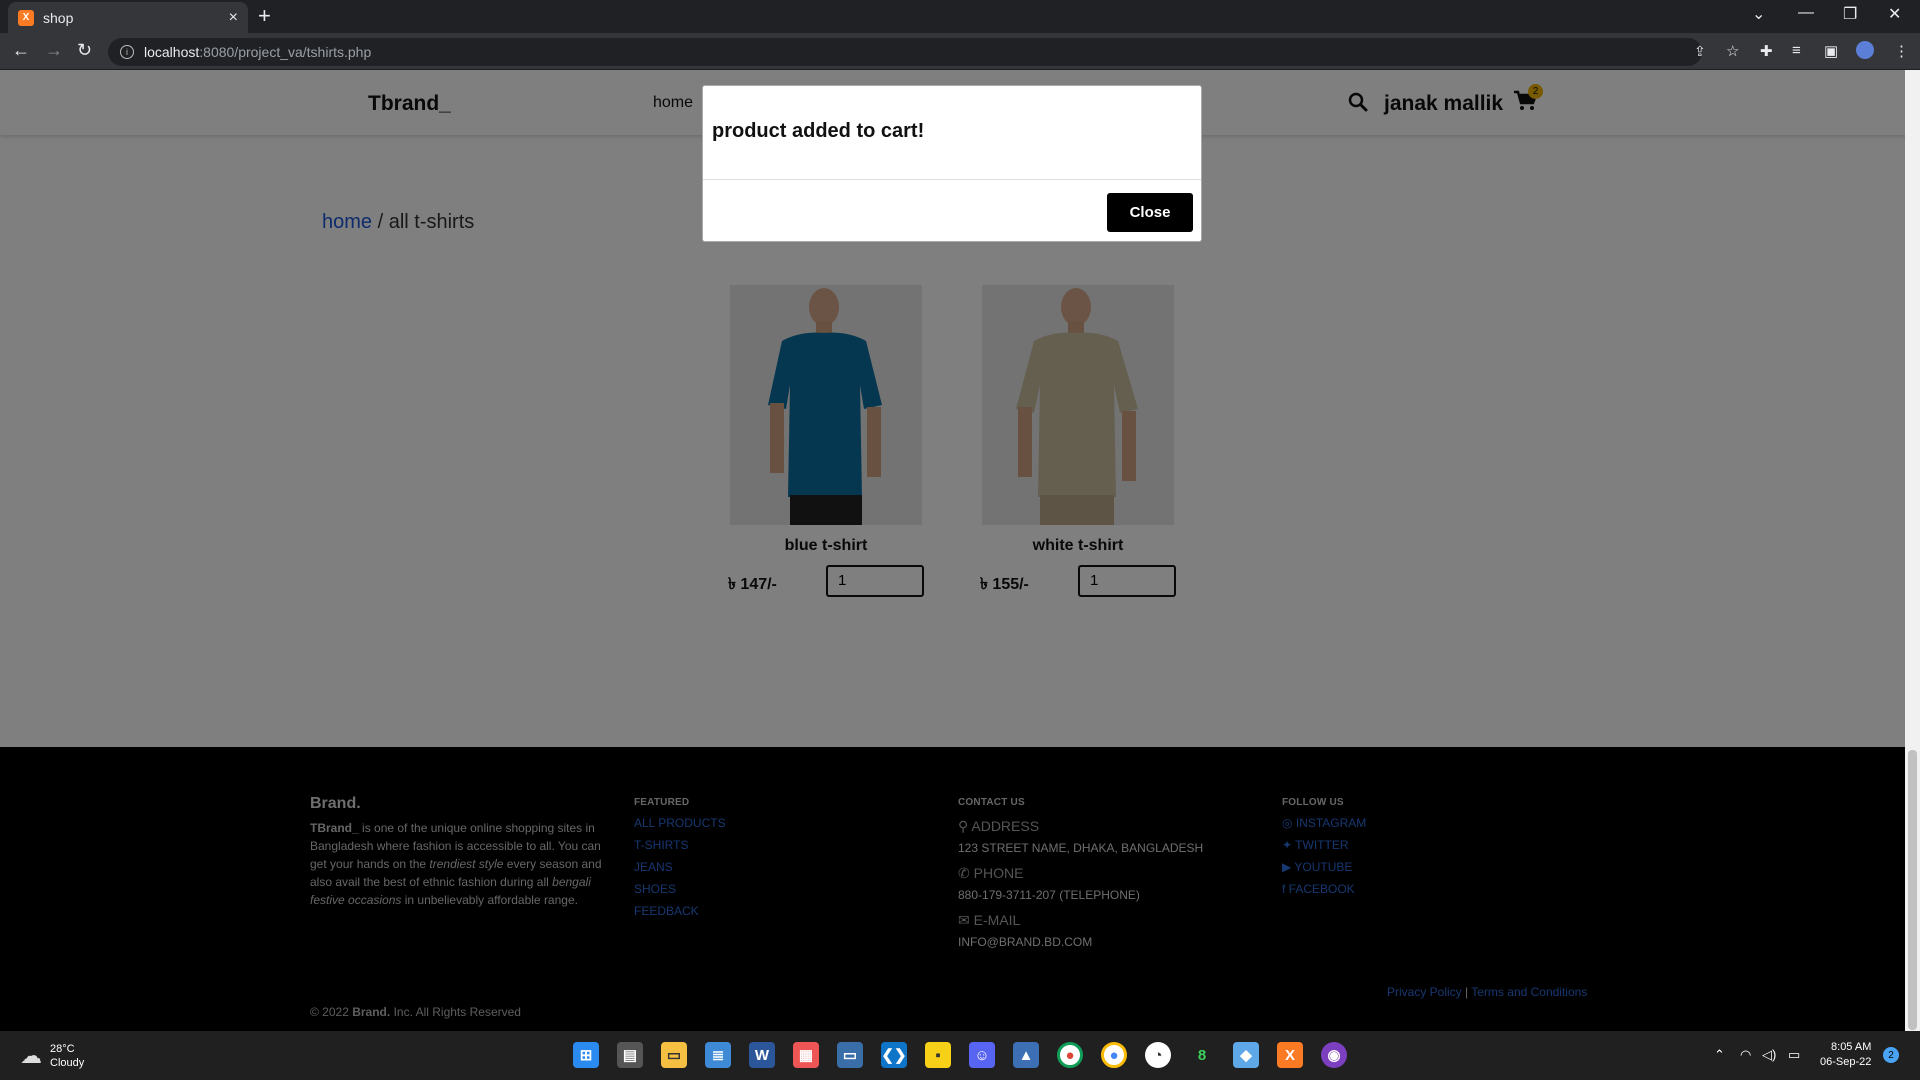  What do you see at coordinates (21, 50) in the screenshot?
I see `back-icon: ←` at bounding box center [21, 50].